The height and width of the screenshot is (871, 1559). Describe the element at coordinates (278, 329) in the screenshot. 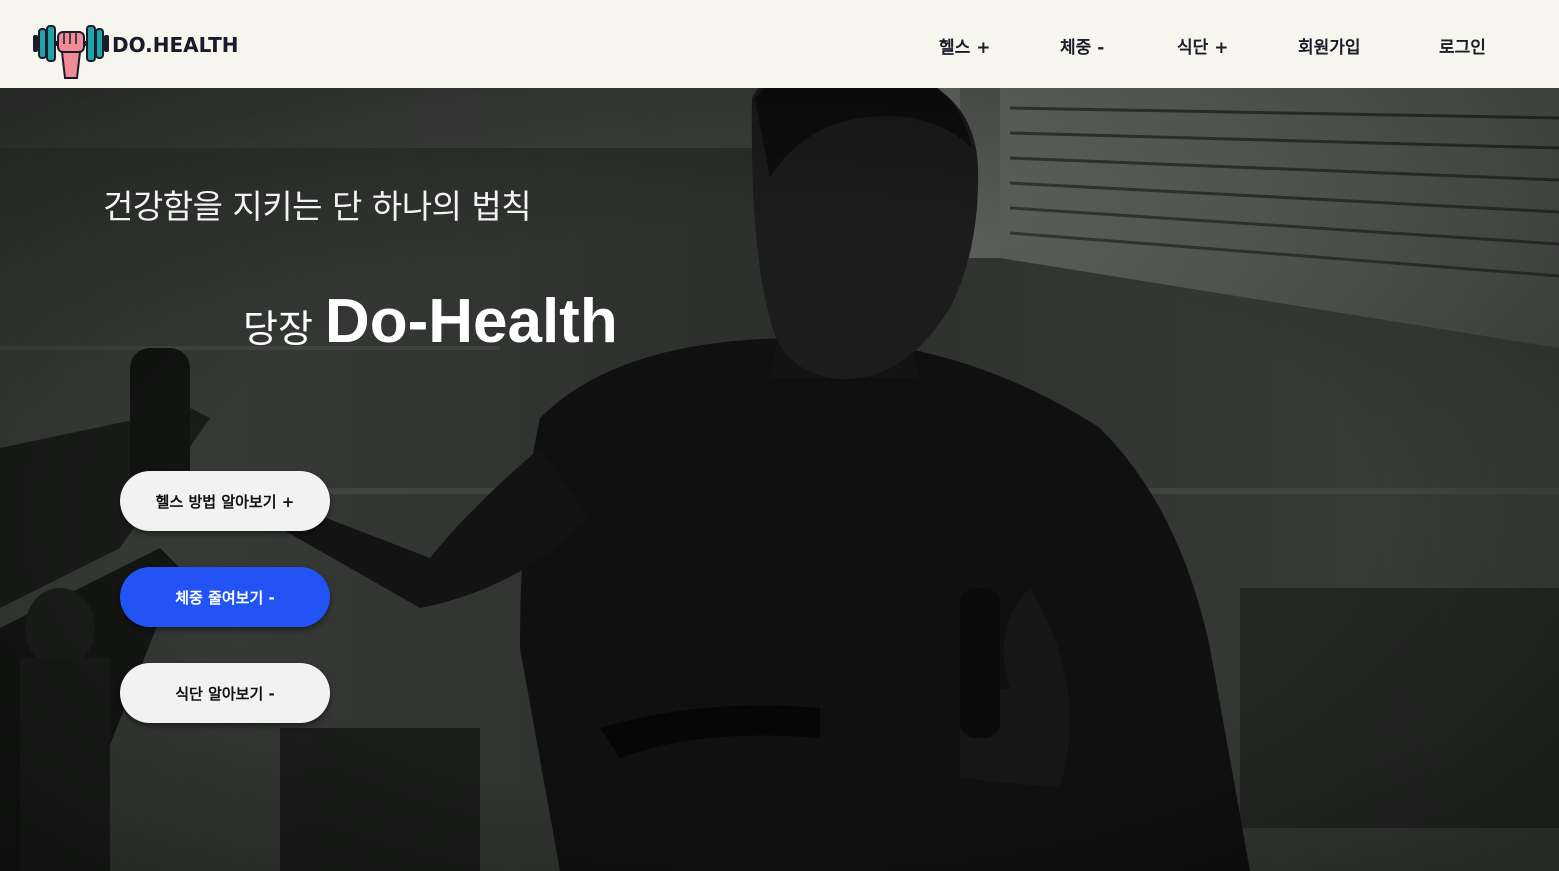

I see `hero-headline-prefix: 당장` at that location.